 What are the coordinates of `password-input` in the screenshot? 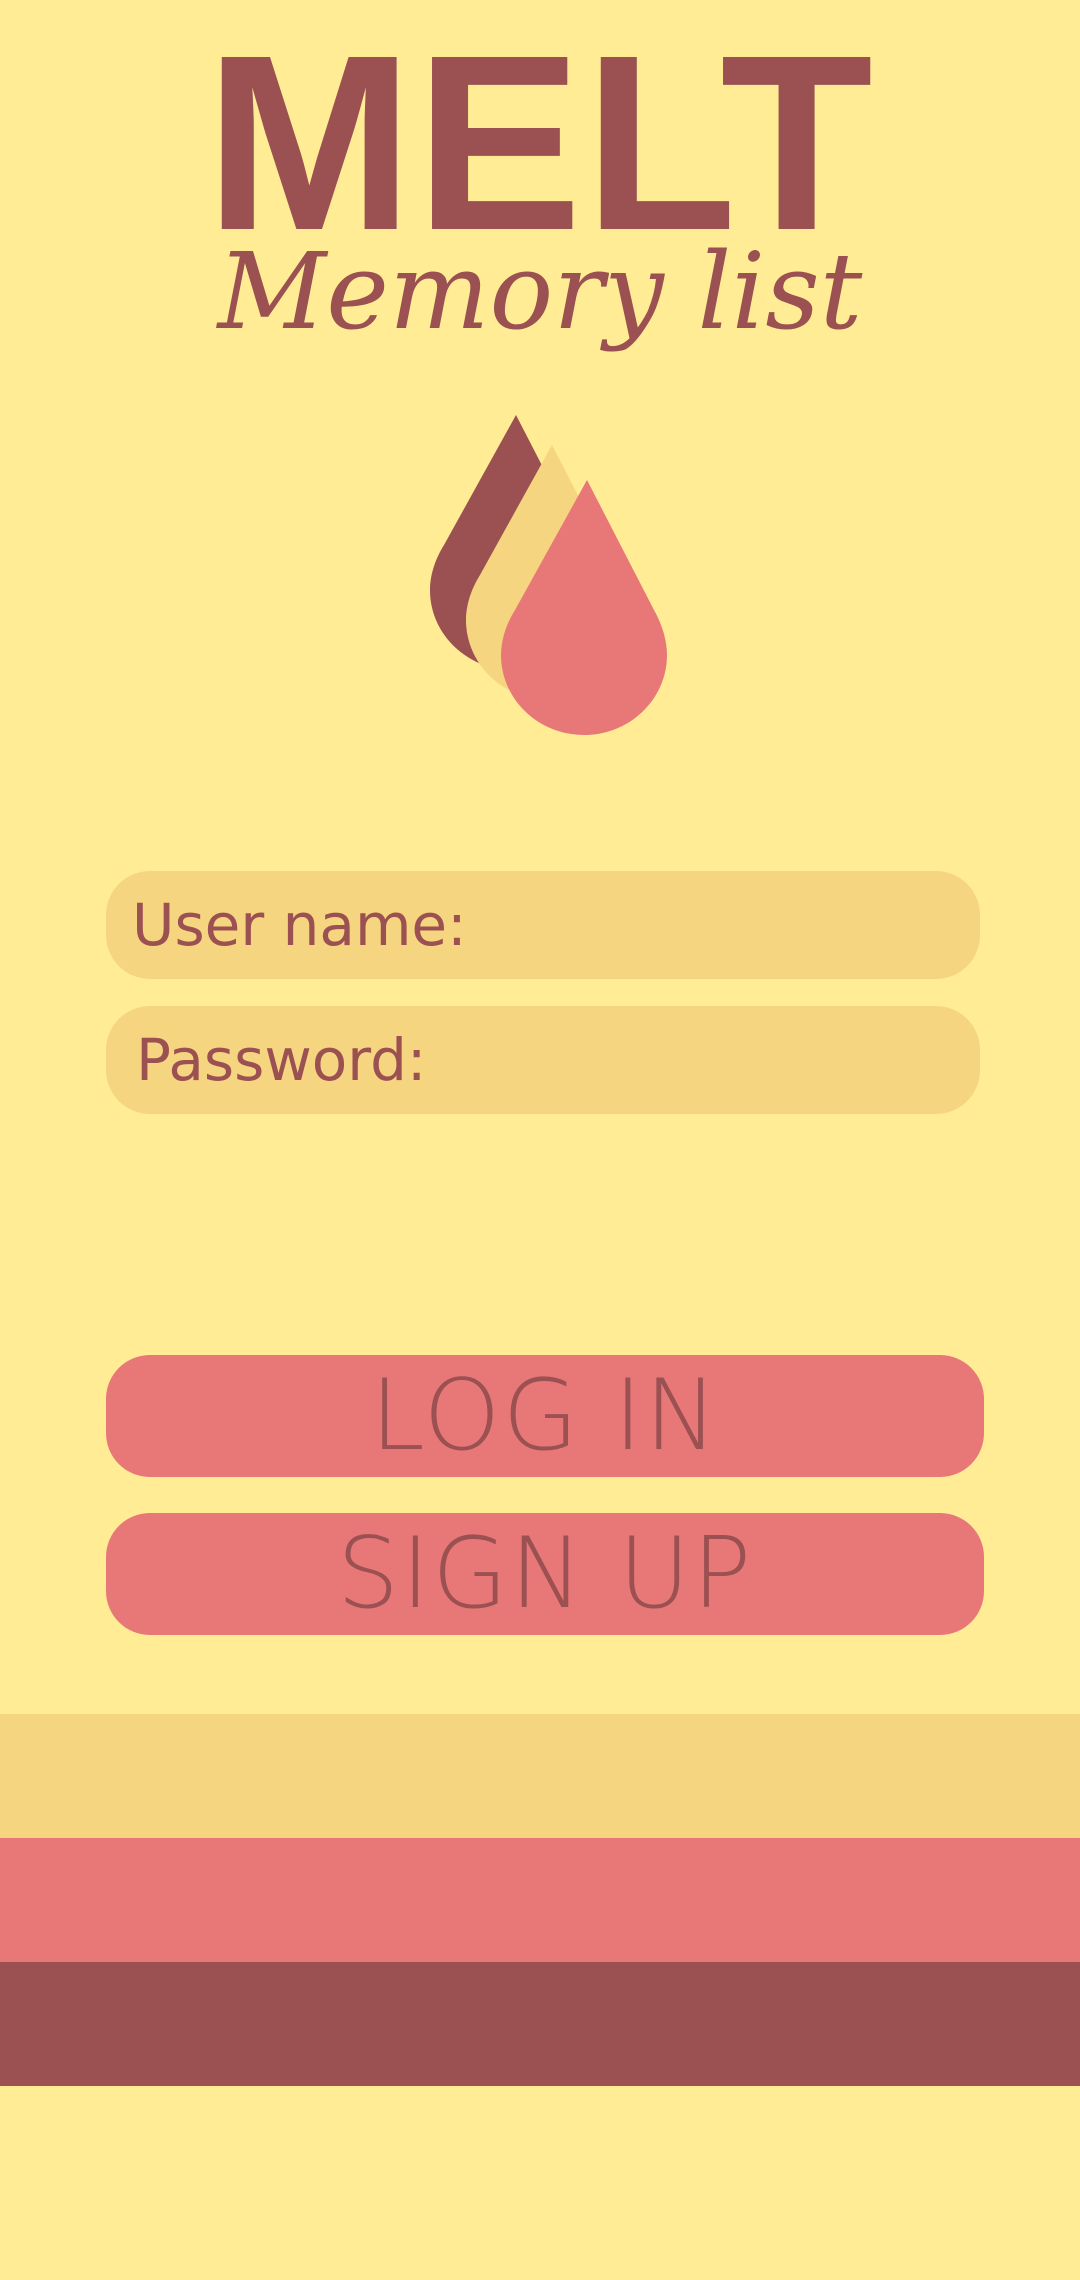 It's located at (543, 1060).